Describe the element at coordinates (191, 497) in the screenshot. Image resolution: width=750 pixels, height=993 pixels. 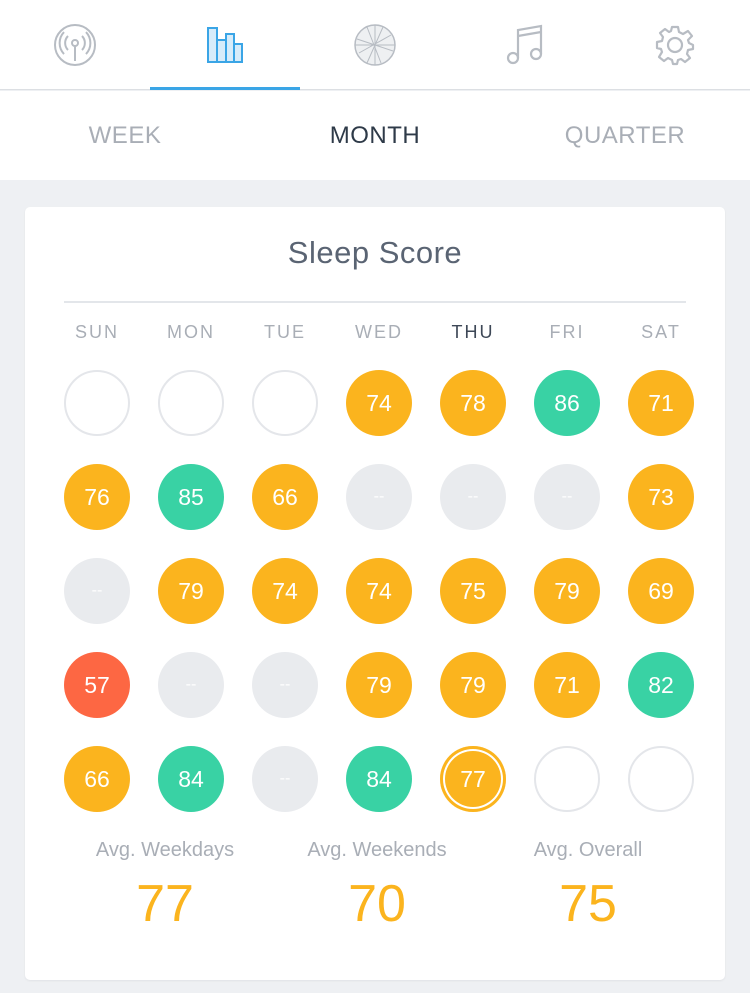
I see `day-score-cell: 85` at that location.